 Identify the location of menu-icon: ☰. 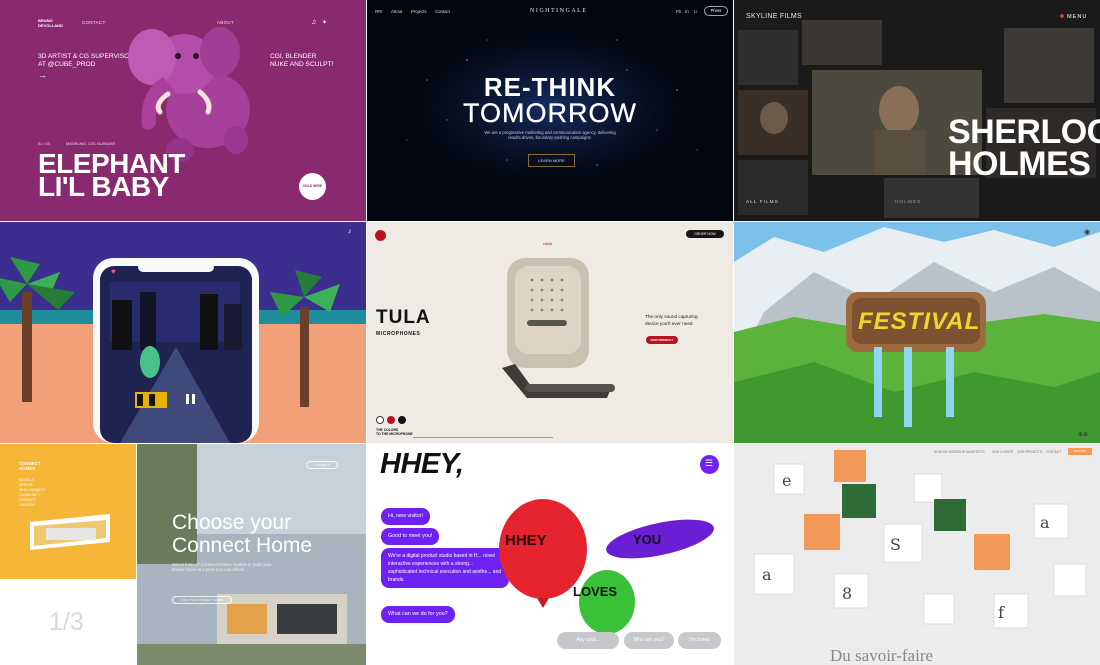
(709, 463).